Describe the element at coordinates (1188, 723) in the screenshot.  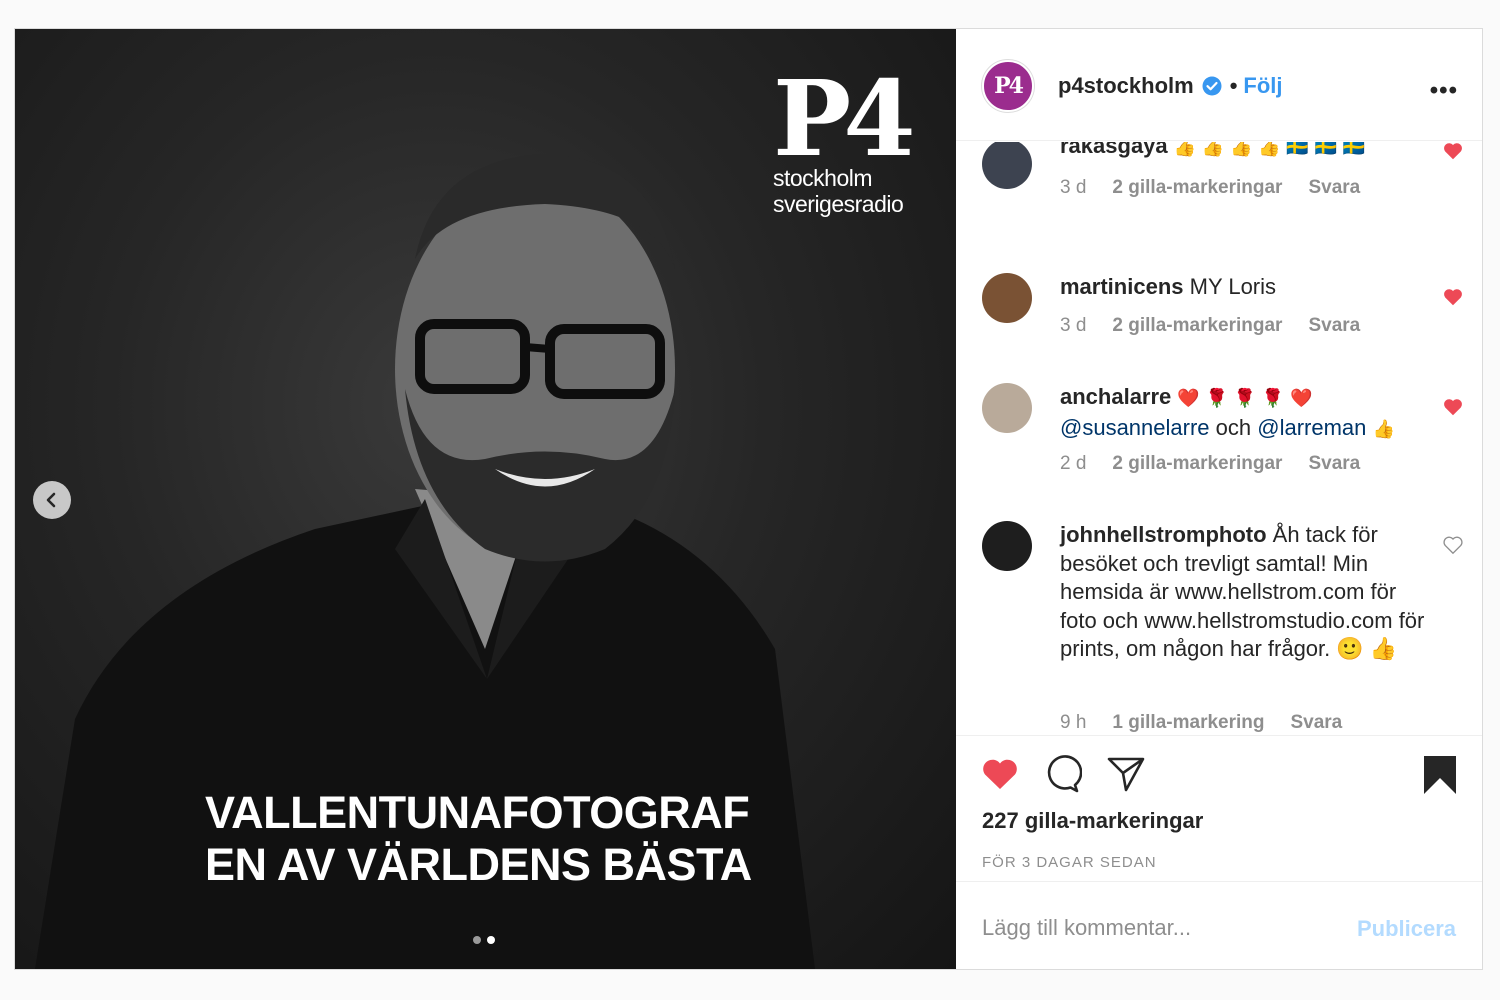
I see `comment-likes: 1 gilla-markering` at that location.